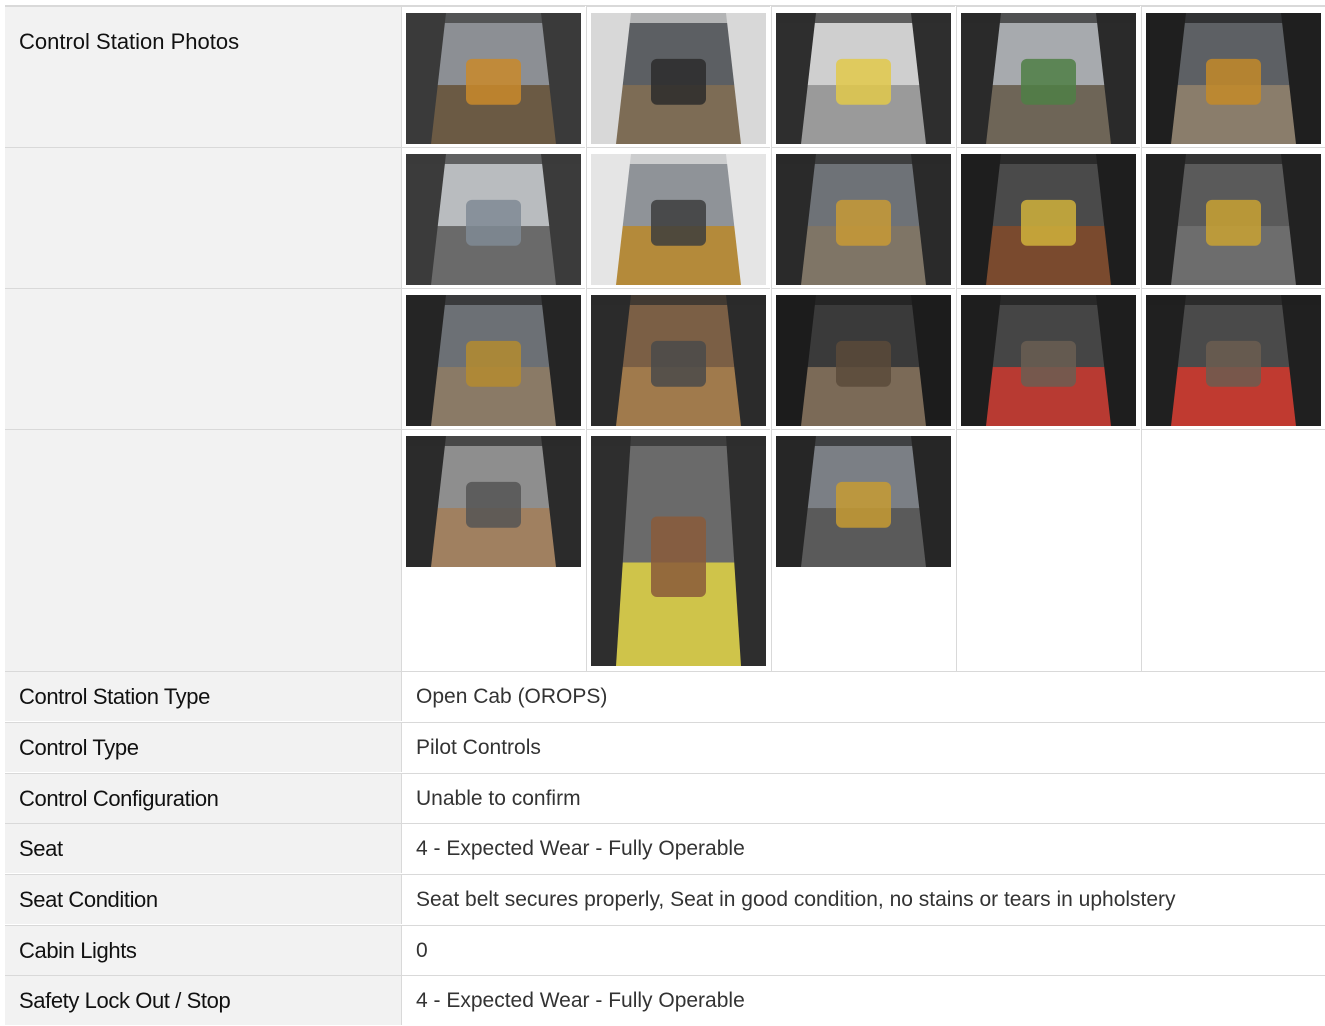 This screenshot has height=1026, width=1325. I want to click on spec-row-control-station-type: Control Station Type Open Cab (OROPS), so click(665, 696).